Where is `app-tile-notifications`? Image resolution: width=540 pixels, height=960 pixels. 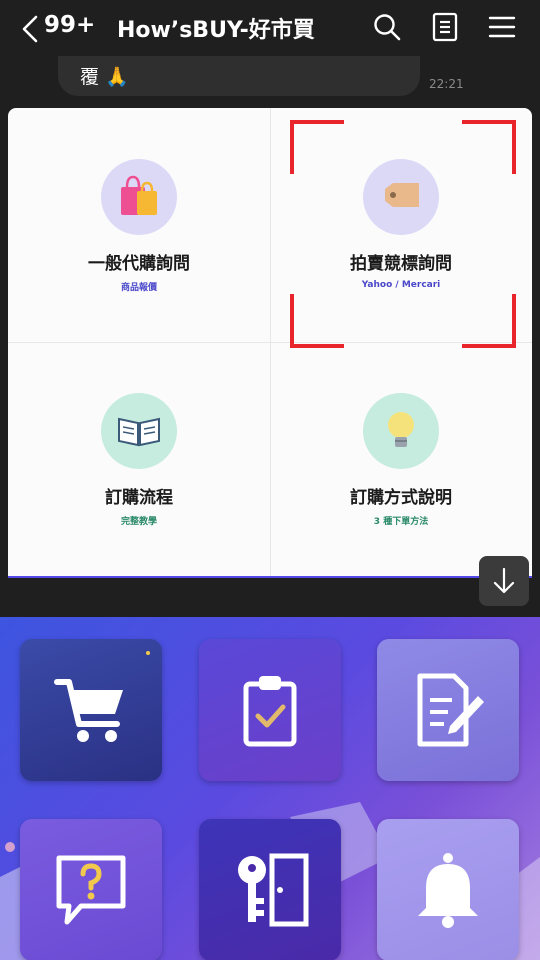 app-tile-notifications is located at coordinates (448, 889).